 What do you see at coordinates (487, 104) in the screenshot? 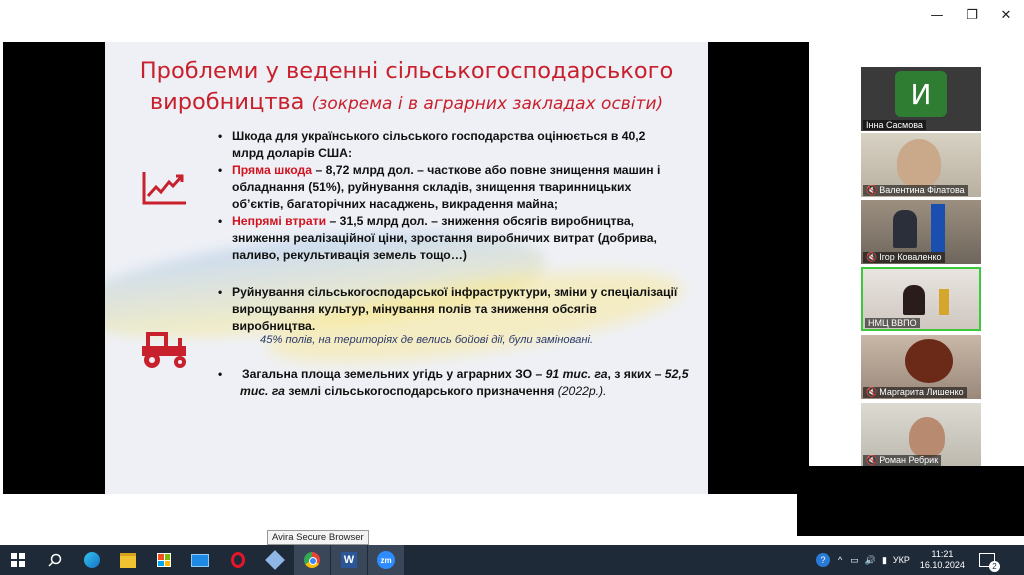
I see `slide-title-subtitle: (зокрема і в аграрних закладах освіти)` at bounding box center [487, 104].